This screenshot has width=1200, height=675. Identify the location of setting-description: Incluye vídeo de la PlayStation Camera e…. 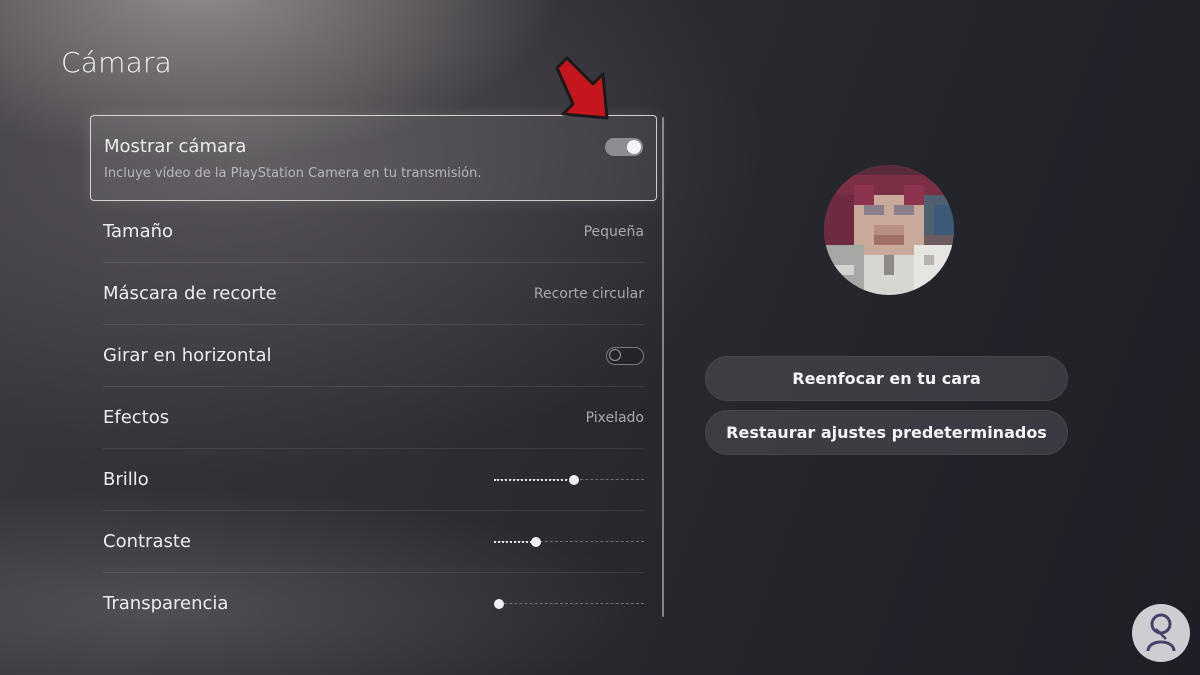
(293, 173).